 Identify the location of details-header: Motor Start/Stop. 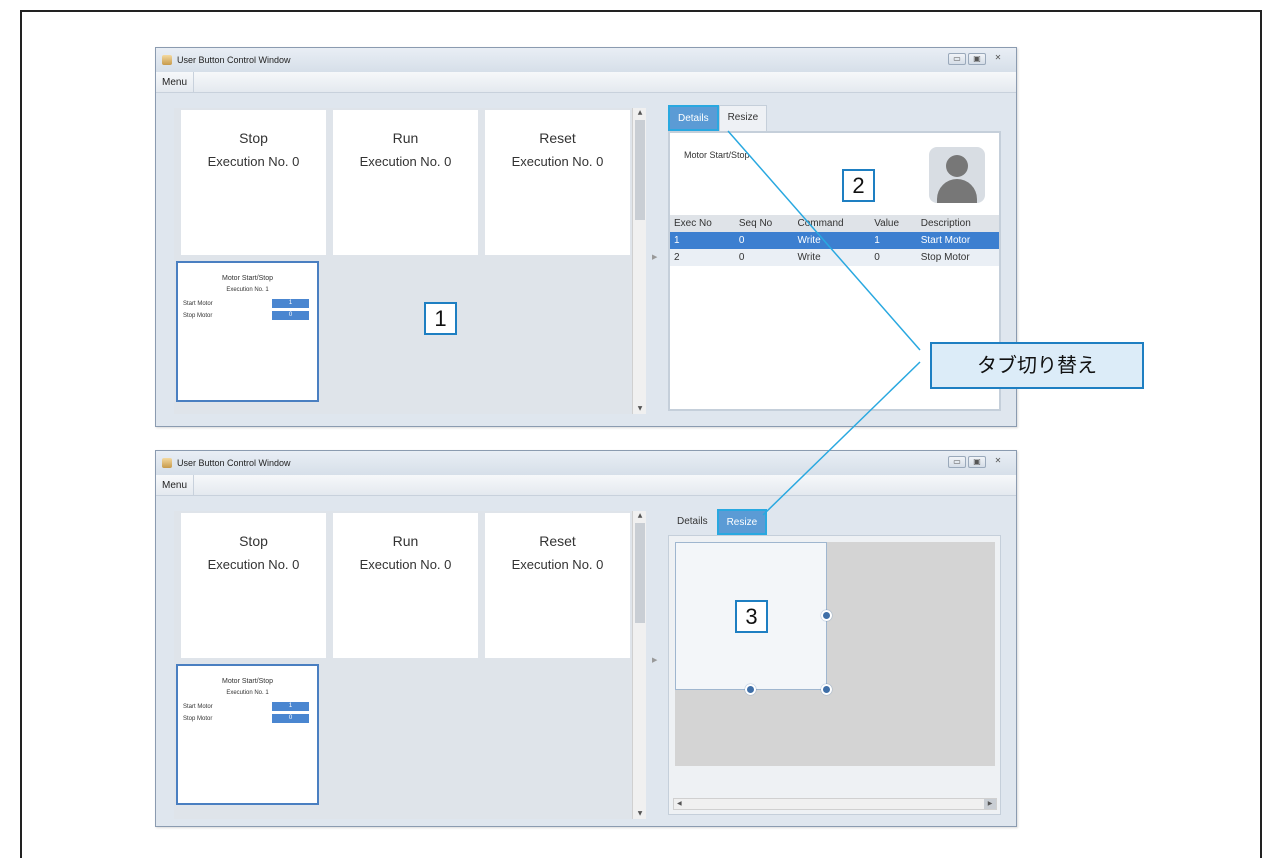
(717, 155).